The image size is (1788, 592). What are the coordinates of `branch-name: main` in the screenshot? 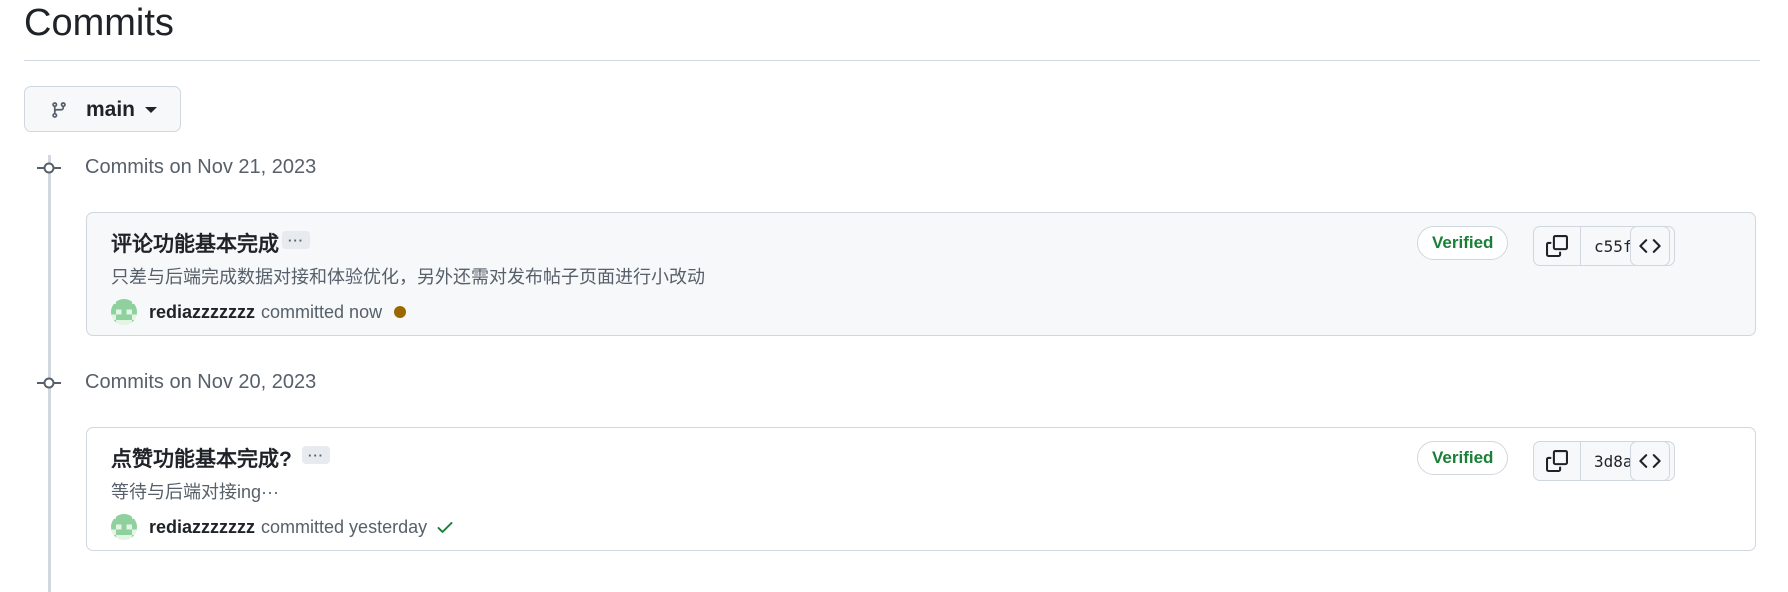 It's located at (111, 109).